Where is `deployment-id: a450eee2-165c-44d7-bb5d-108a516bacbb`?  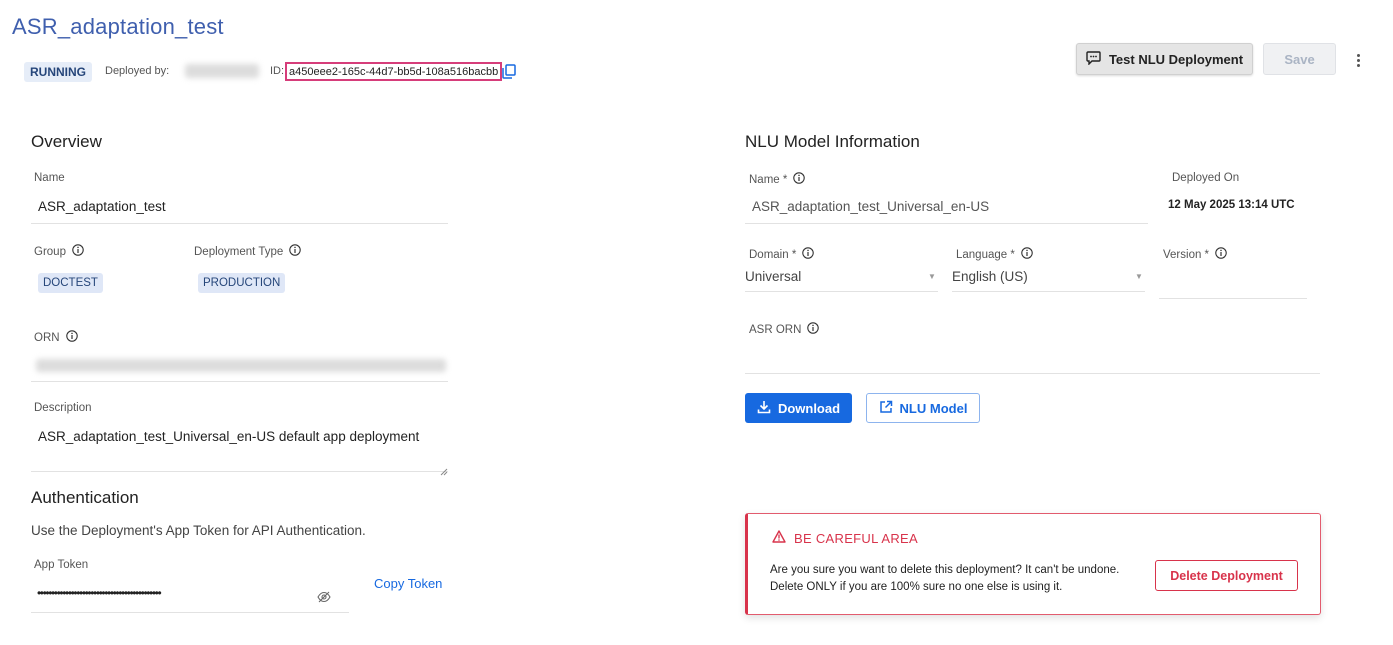
deployment-id: a450eee2-165c-44d7-bb5d-108a516bacbb is located at coordinates (394, 71).